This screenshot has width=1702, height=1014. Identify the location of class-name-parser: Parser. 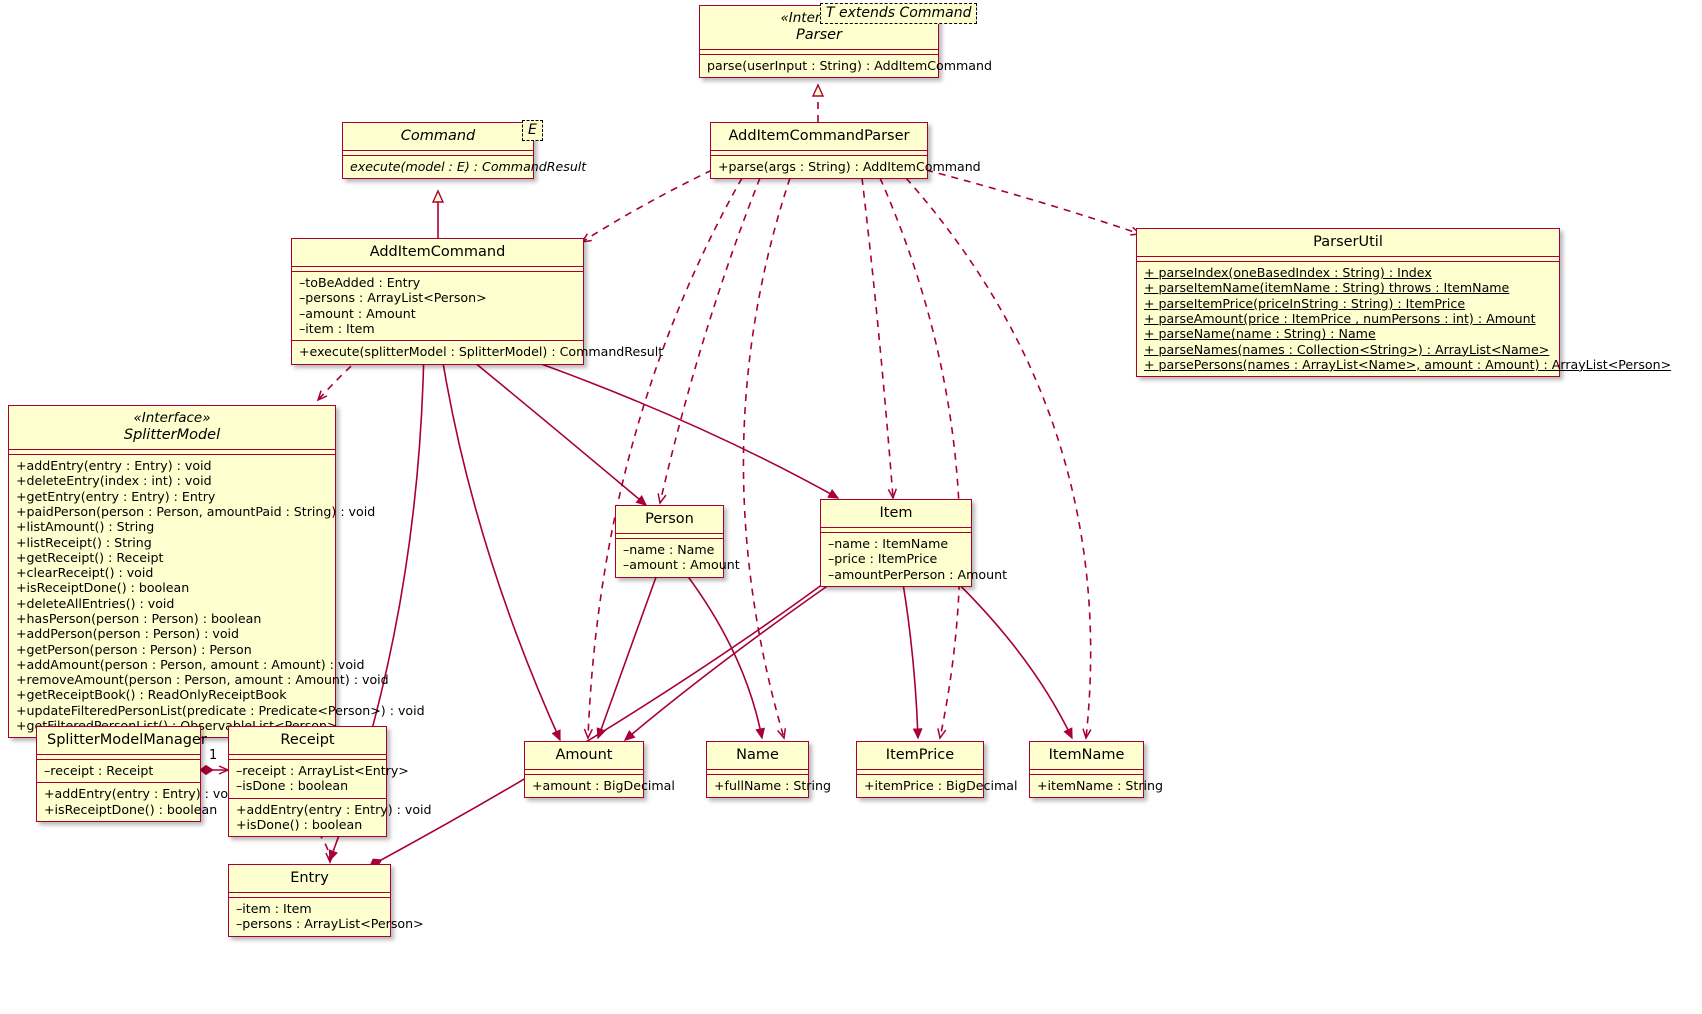
(819, 34).